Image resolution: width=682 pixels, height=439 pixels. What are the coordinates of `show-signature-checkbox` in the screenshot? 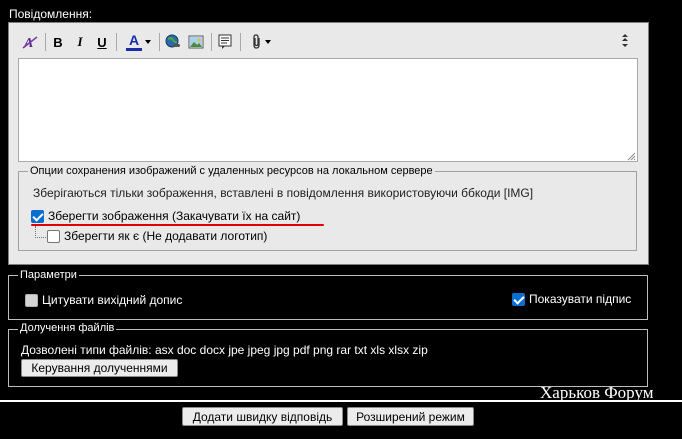 It's located at (518, 299).